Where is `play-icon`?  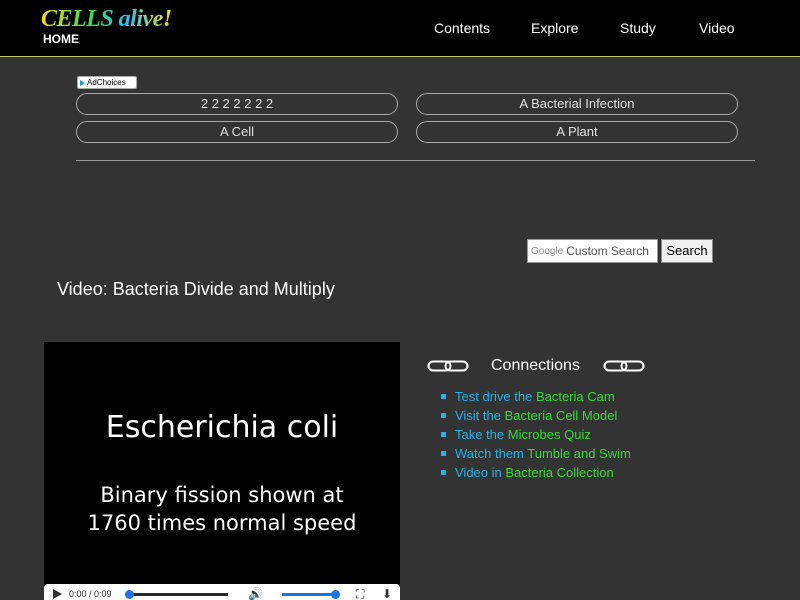
play-icon is located at coordinates (57, 594).